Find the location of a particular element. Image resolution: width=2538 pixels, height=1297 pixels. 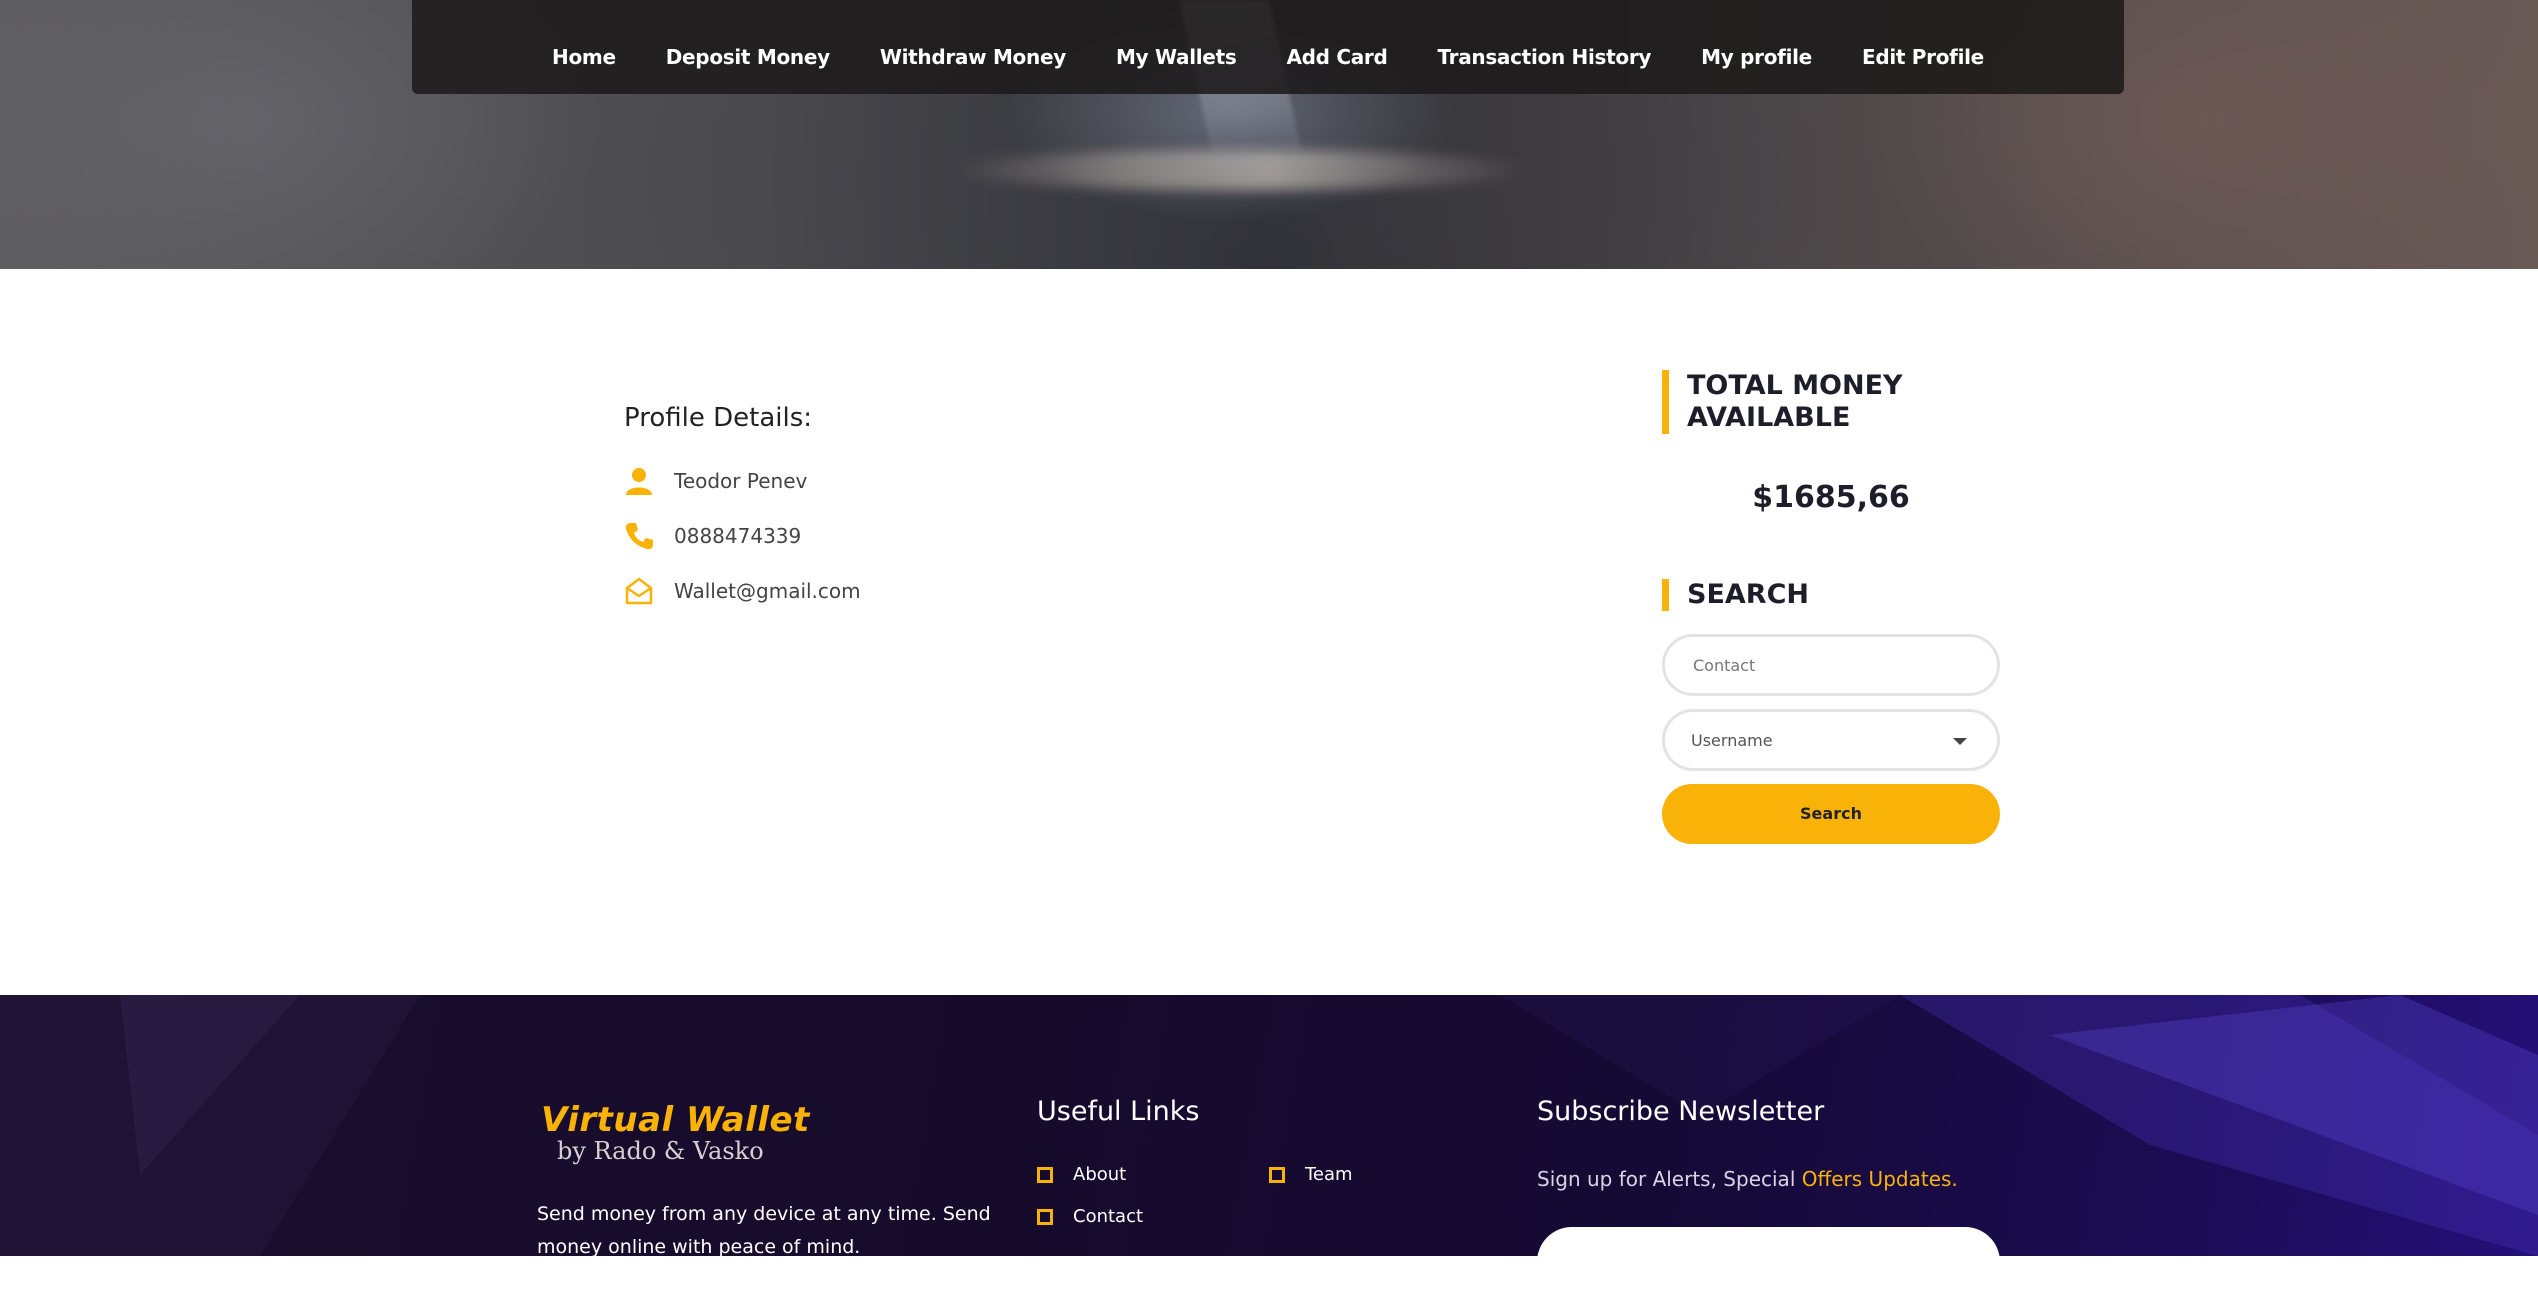

footer-link-about: About is located at coordinates (1081, 1174).